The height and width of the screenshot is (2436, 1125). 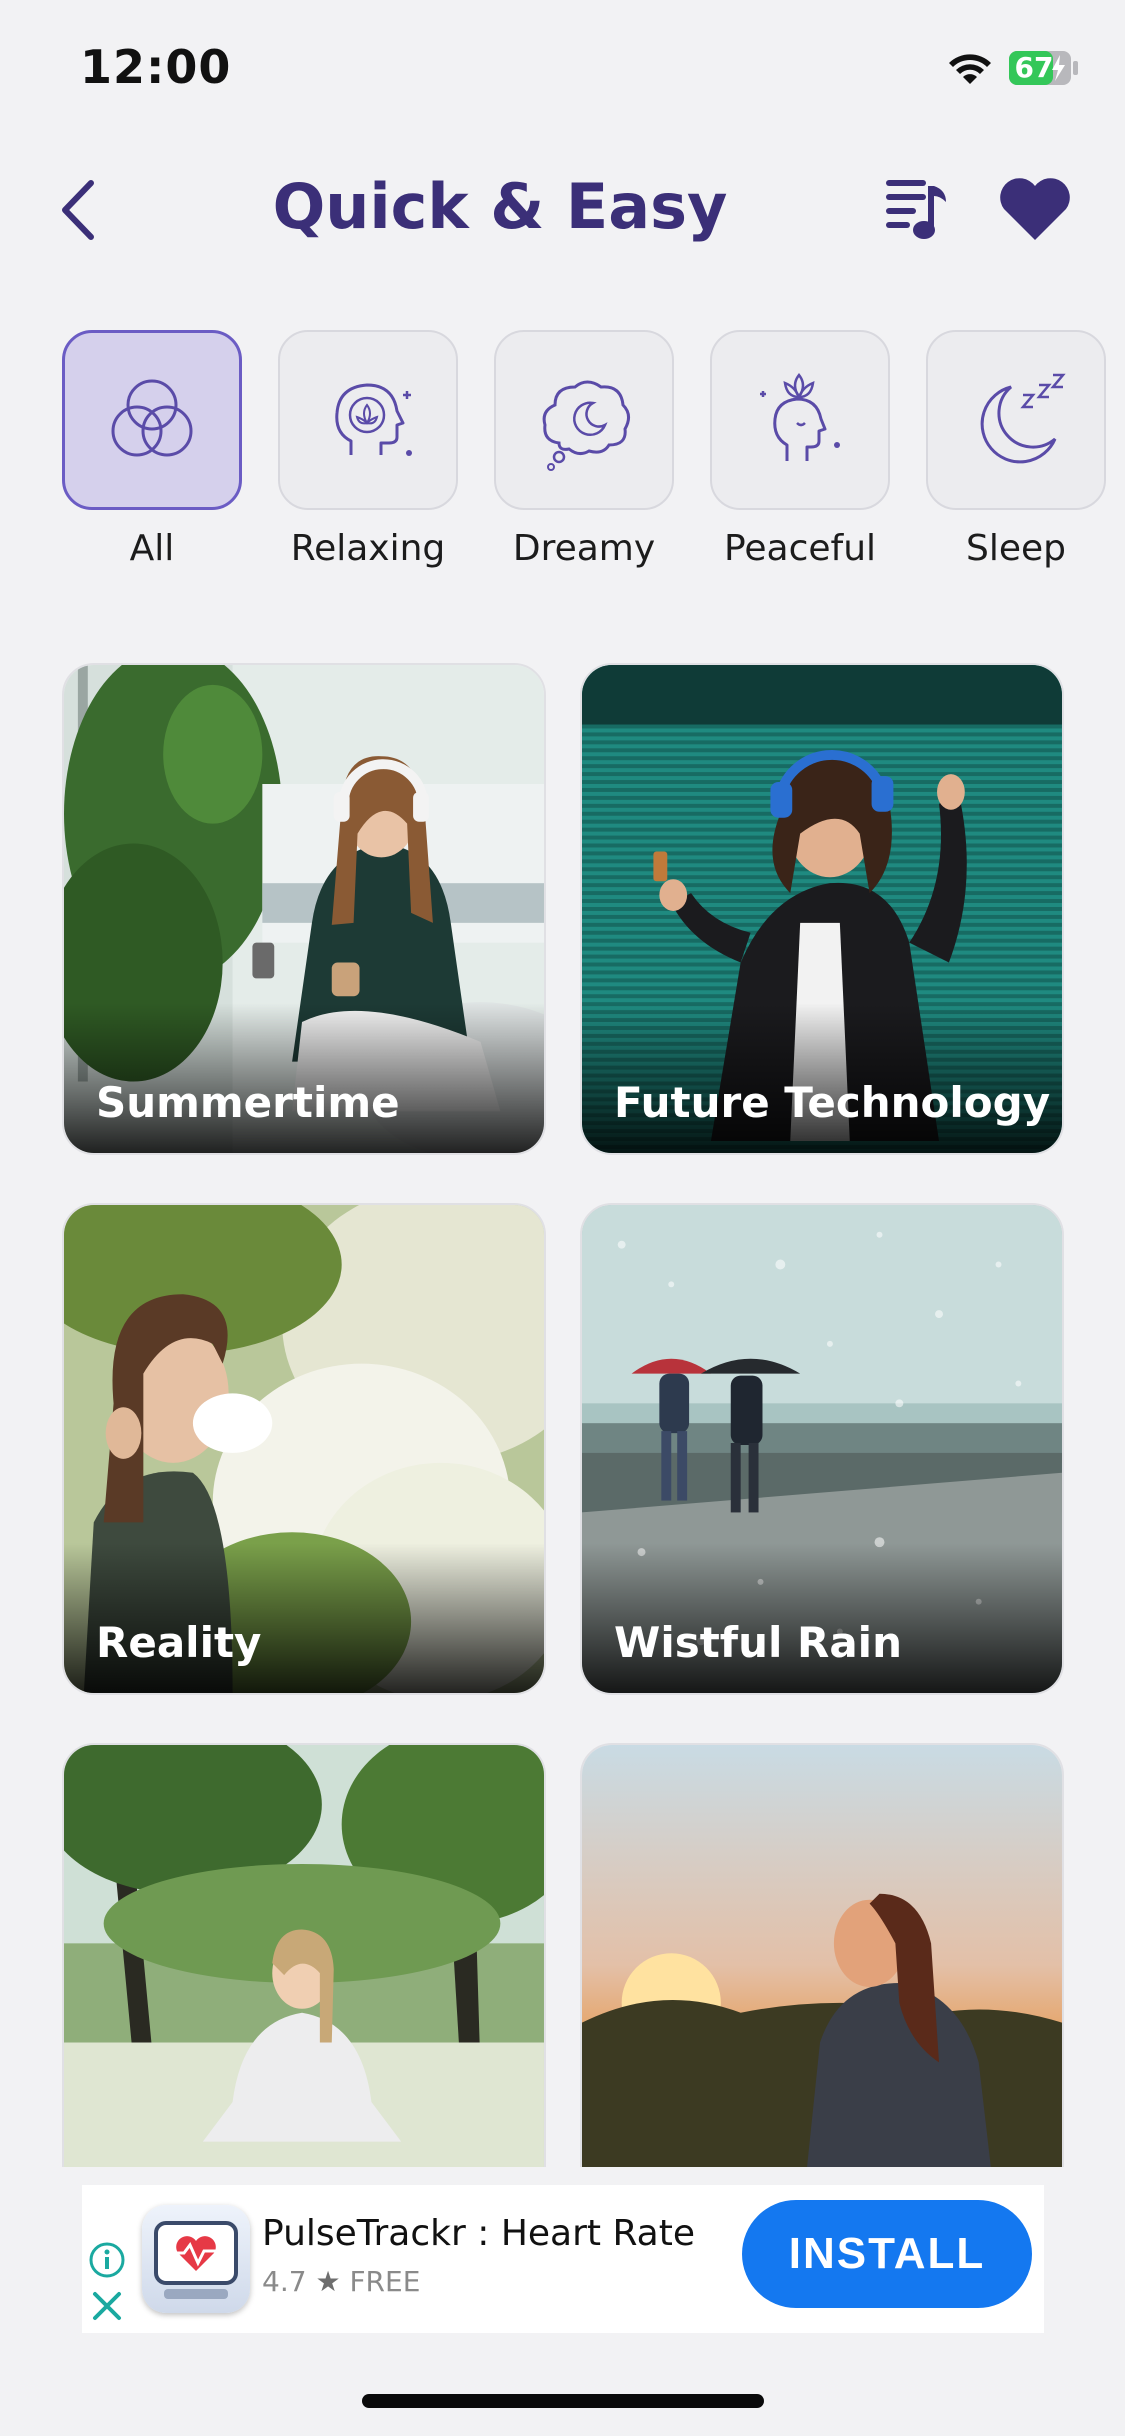 I want to click on ad-rating-value: 4.7, so click(x=284, y=2281).